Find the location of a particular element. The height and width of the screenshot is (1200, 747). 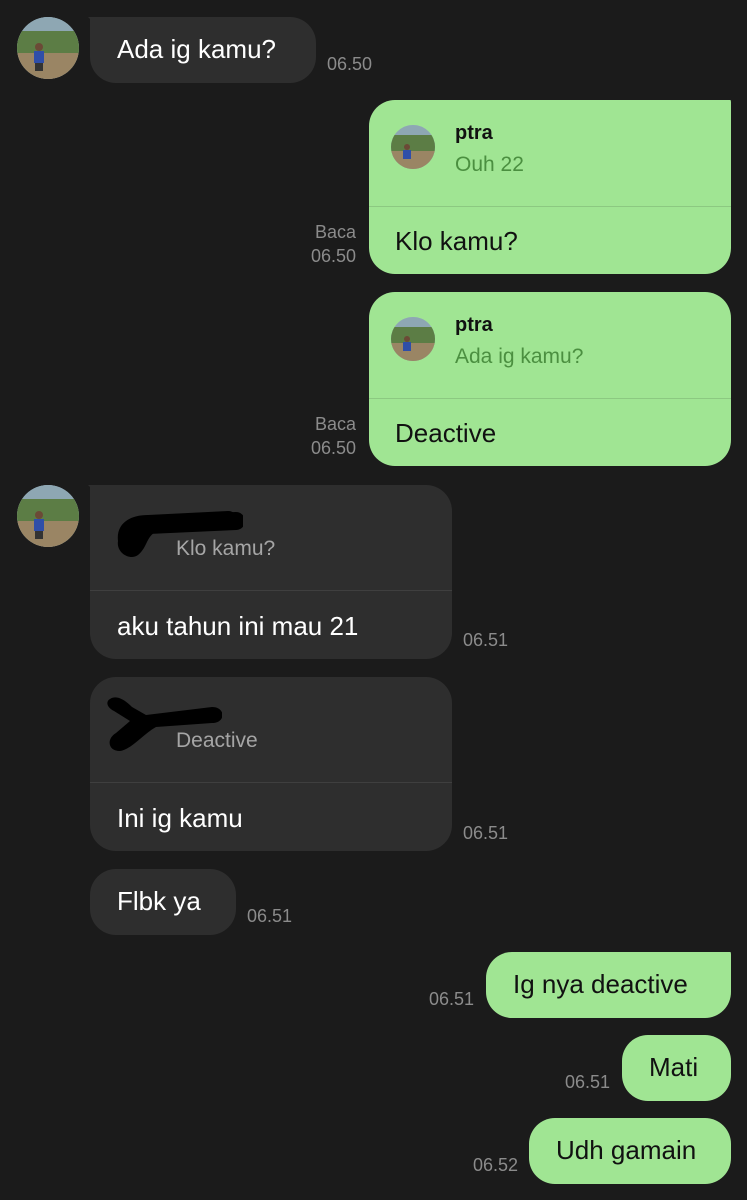

message-text: Udh gamain is located at coordinates (626, 1150).